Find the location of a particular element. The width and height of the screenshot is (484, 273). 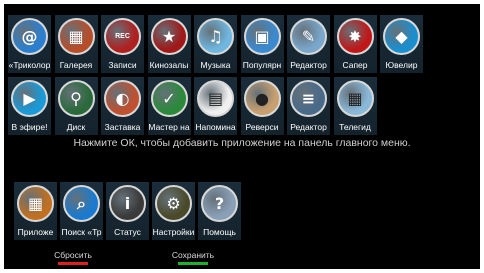

app-tile: i Статус is located at coordinates (127, 211).